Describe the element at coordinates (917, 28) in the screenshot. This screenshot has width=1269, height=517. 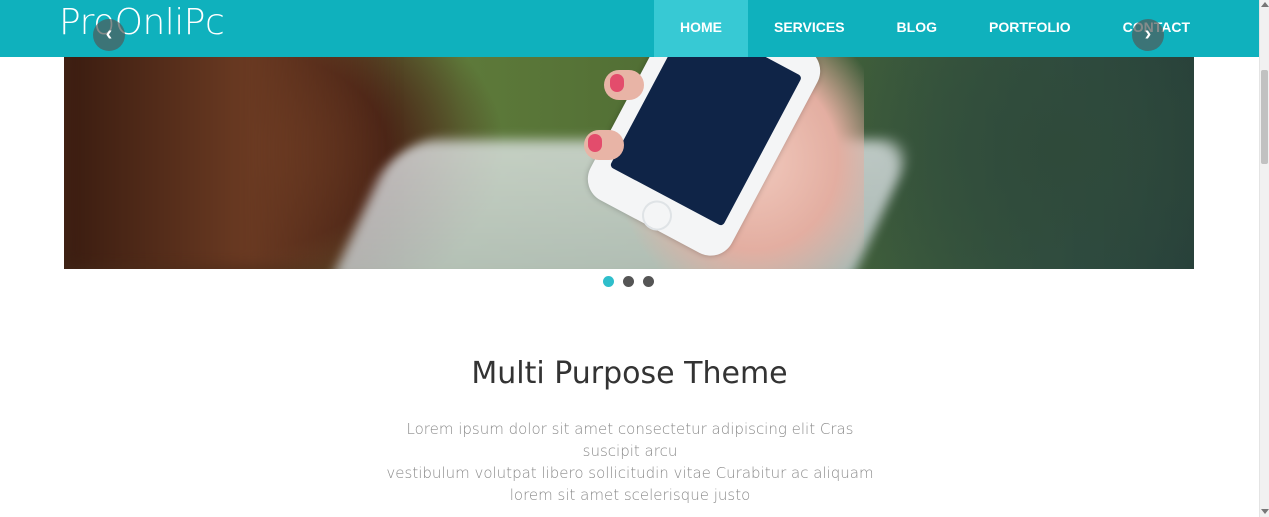
I see `nav-blog: BLOG` at that location.